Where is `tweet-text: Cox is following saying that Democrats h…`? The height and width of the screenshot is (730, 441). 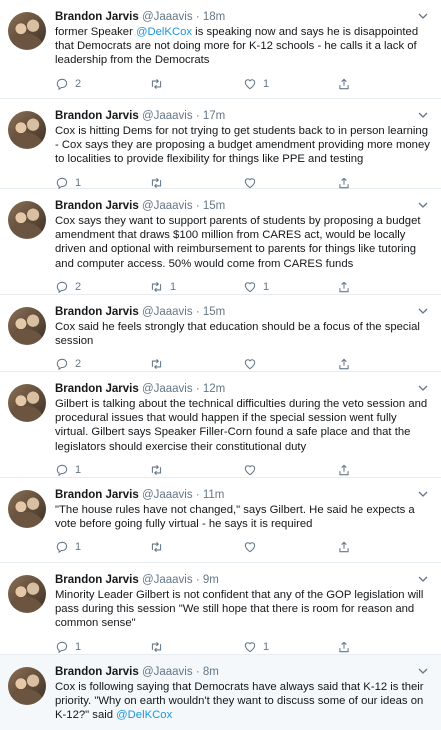
tweet-text: Cox is following saying that Democrats h… is located at coordinates (243, 701).